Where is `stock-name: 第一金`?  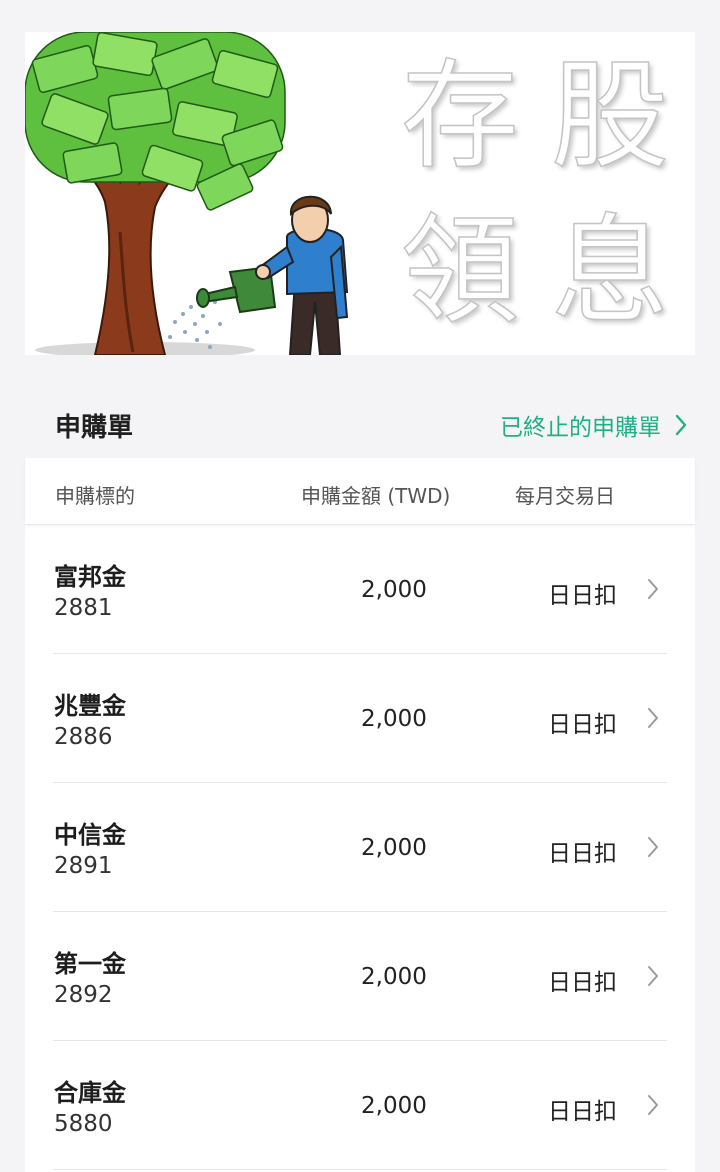 stock-name: 第一金 is located at coordinates (90, 964).